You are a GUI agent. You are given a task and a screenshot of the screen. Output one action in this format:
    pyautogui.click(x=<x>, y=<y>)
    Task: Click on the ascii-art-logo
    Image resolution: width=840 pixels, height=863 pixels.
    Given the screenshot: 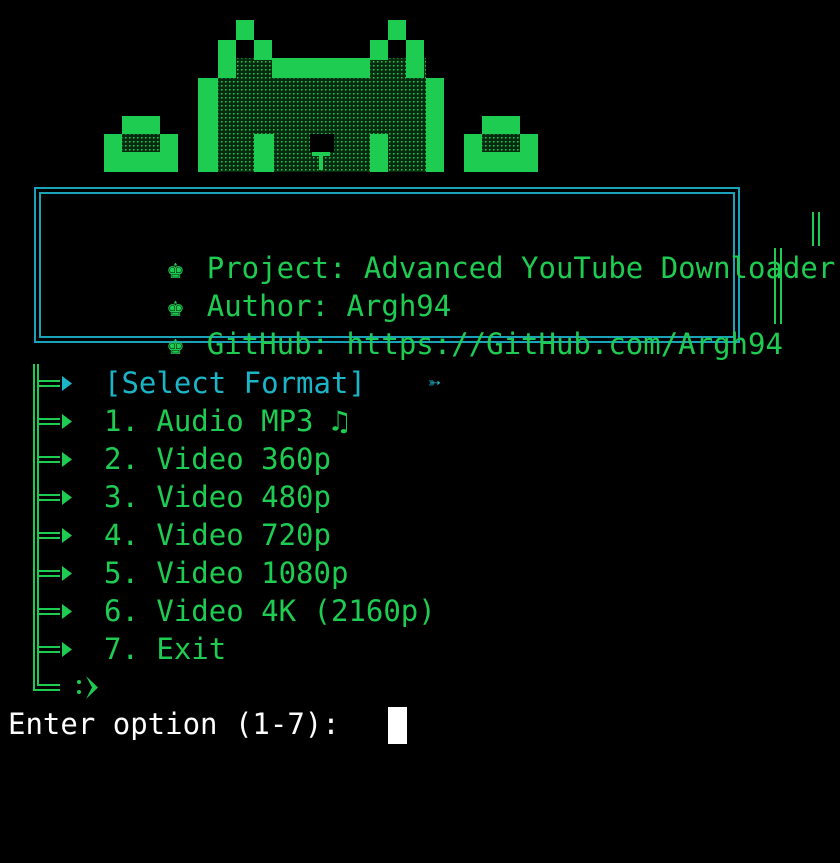 What is the action you would take?
    pyautogui.click(x=321, y=96)
    